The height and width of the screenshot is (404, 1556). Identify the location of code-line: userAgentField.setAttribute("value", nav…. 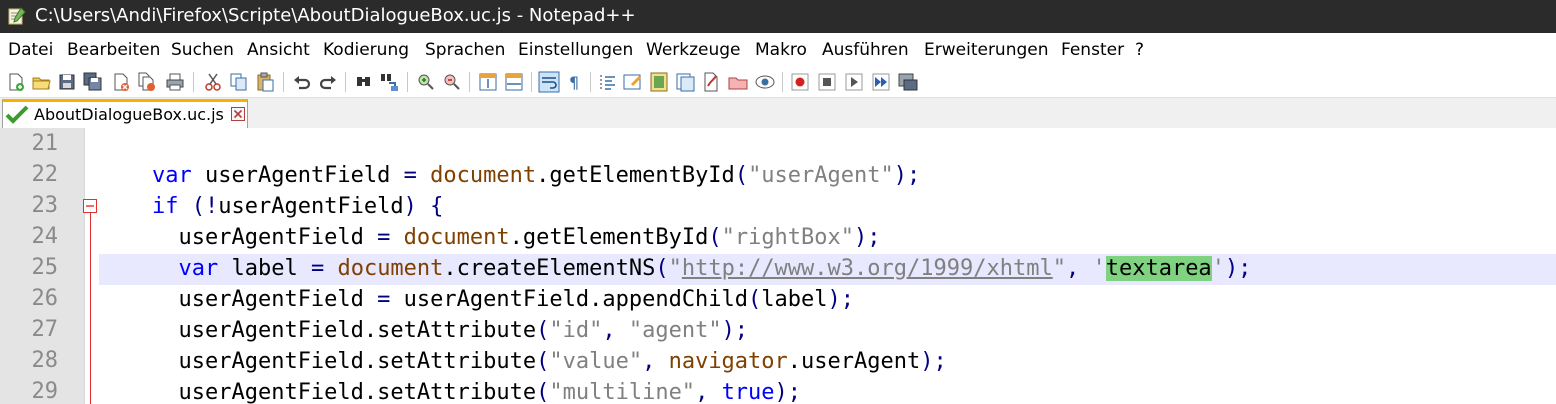
(523, 361).